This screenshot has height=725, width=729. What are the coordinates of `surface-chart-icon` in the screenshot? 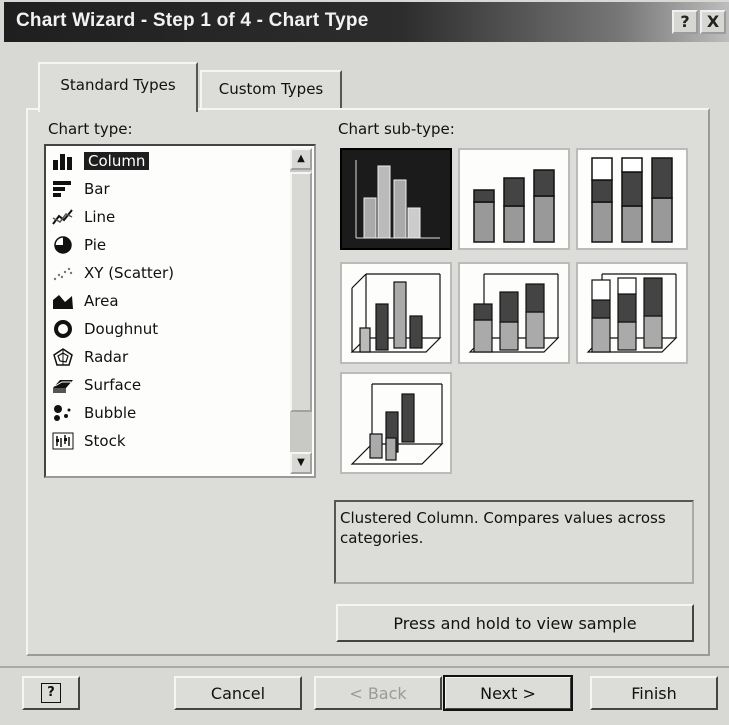 It's located at (63, 385).